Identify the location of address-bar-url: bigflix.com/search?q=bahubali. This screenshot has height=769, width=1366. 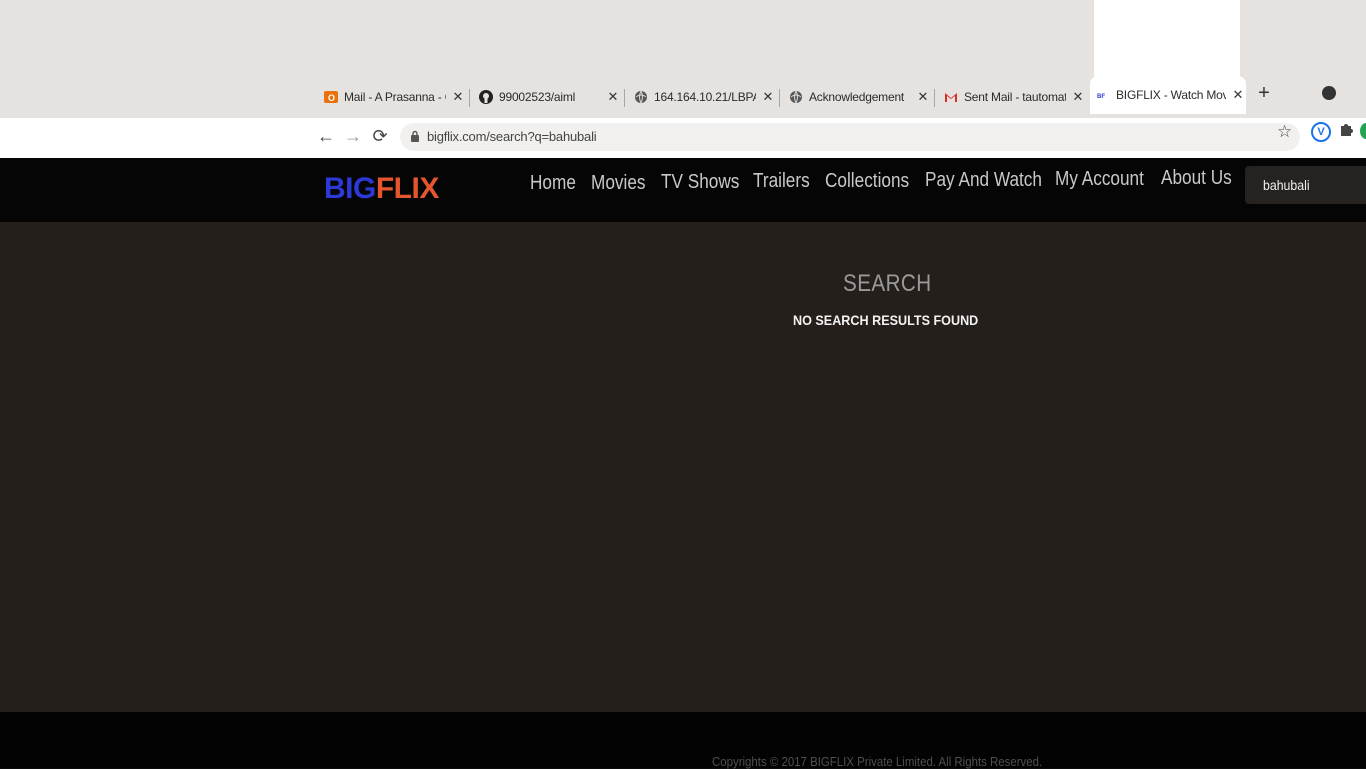
(512, 136).